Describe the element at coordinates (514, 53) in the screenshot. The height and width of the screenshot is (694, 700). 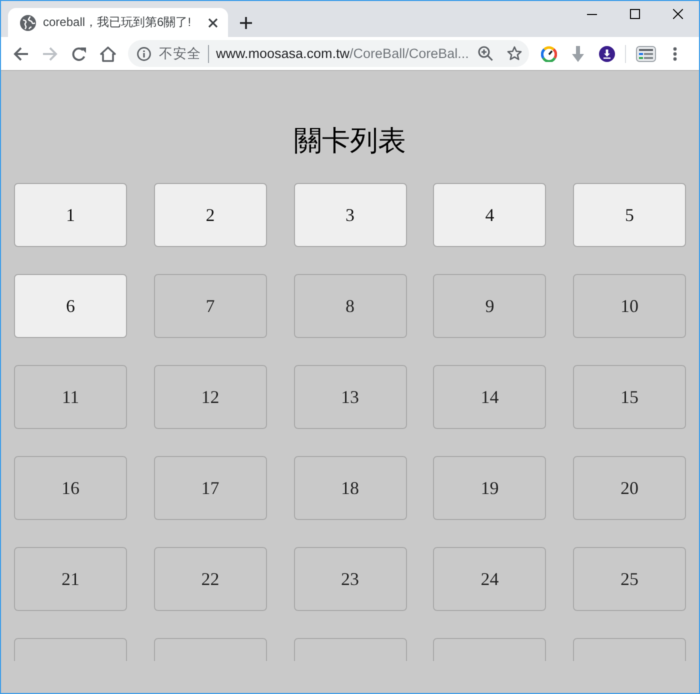
I see `star-icon` at that location.